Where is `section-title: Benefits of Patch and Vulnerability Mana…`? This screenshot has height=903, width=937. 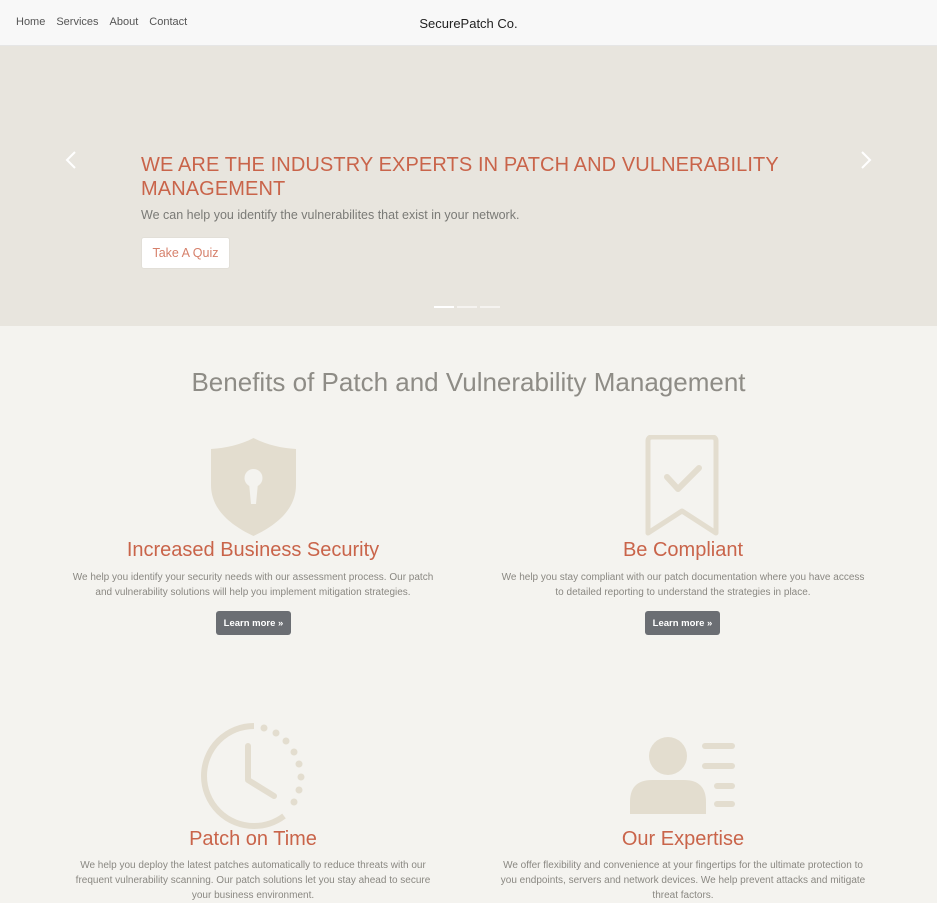
section-title: Benefits of Patch and Vulnerability Mana… is located at coordinates (468, 382).